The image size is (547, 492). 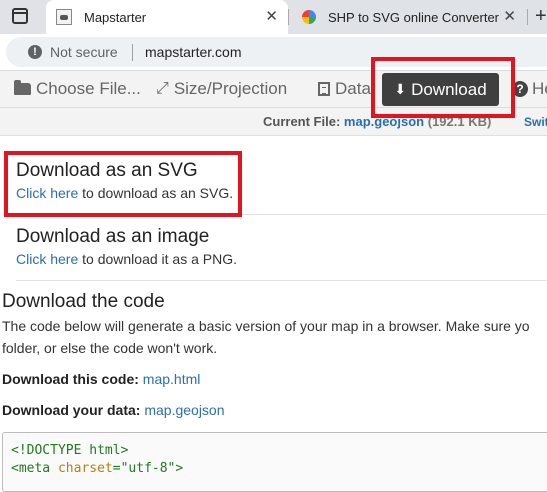 What do you see at coordinates (353, 88) in the screenshot?
I see `data-label: Data` at bounding box center [353, 88].